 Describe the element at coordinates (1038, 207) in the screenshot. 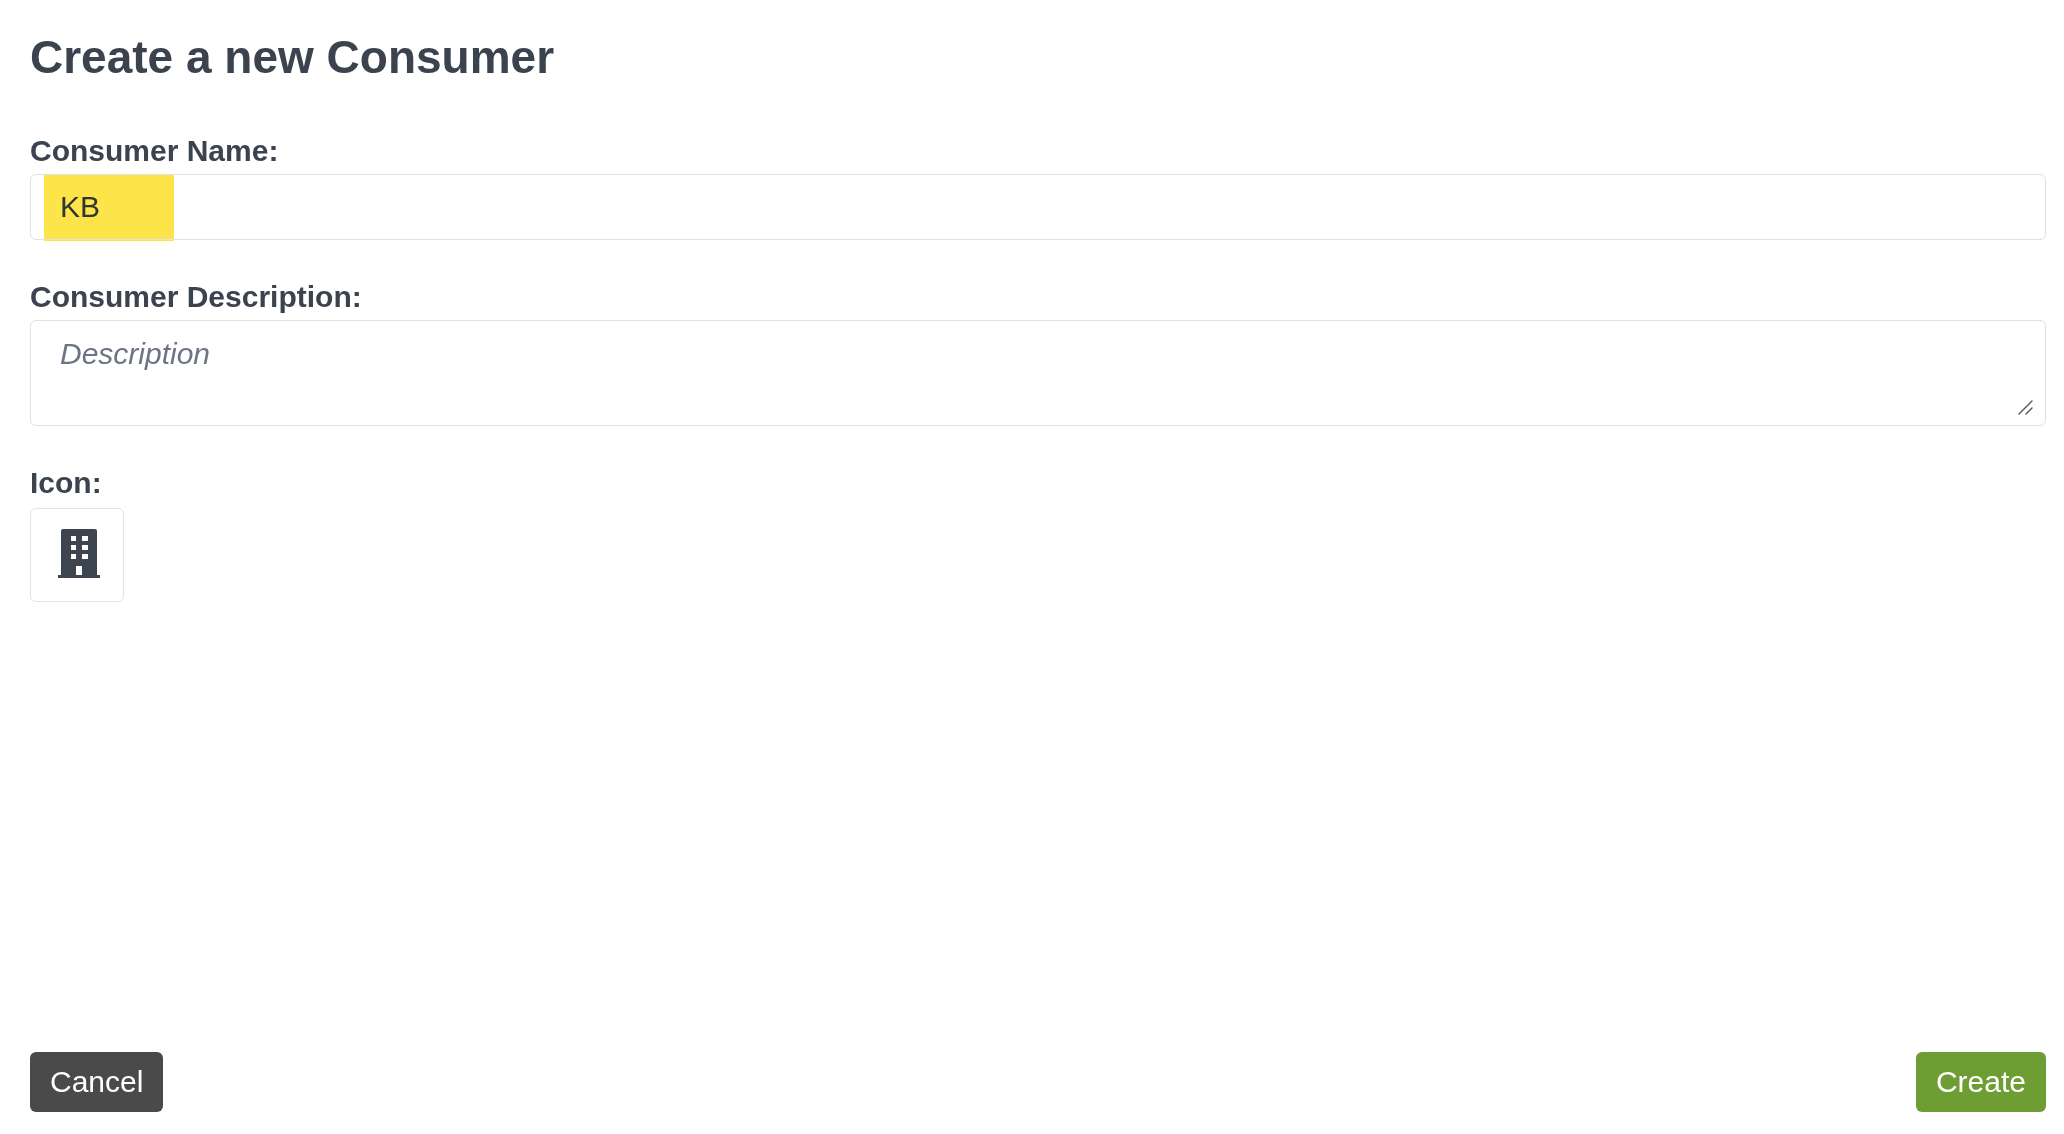

I see `input-field: KB` at that location.